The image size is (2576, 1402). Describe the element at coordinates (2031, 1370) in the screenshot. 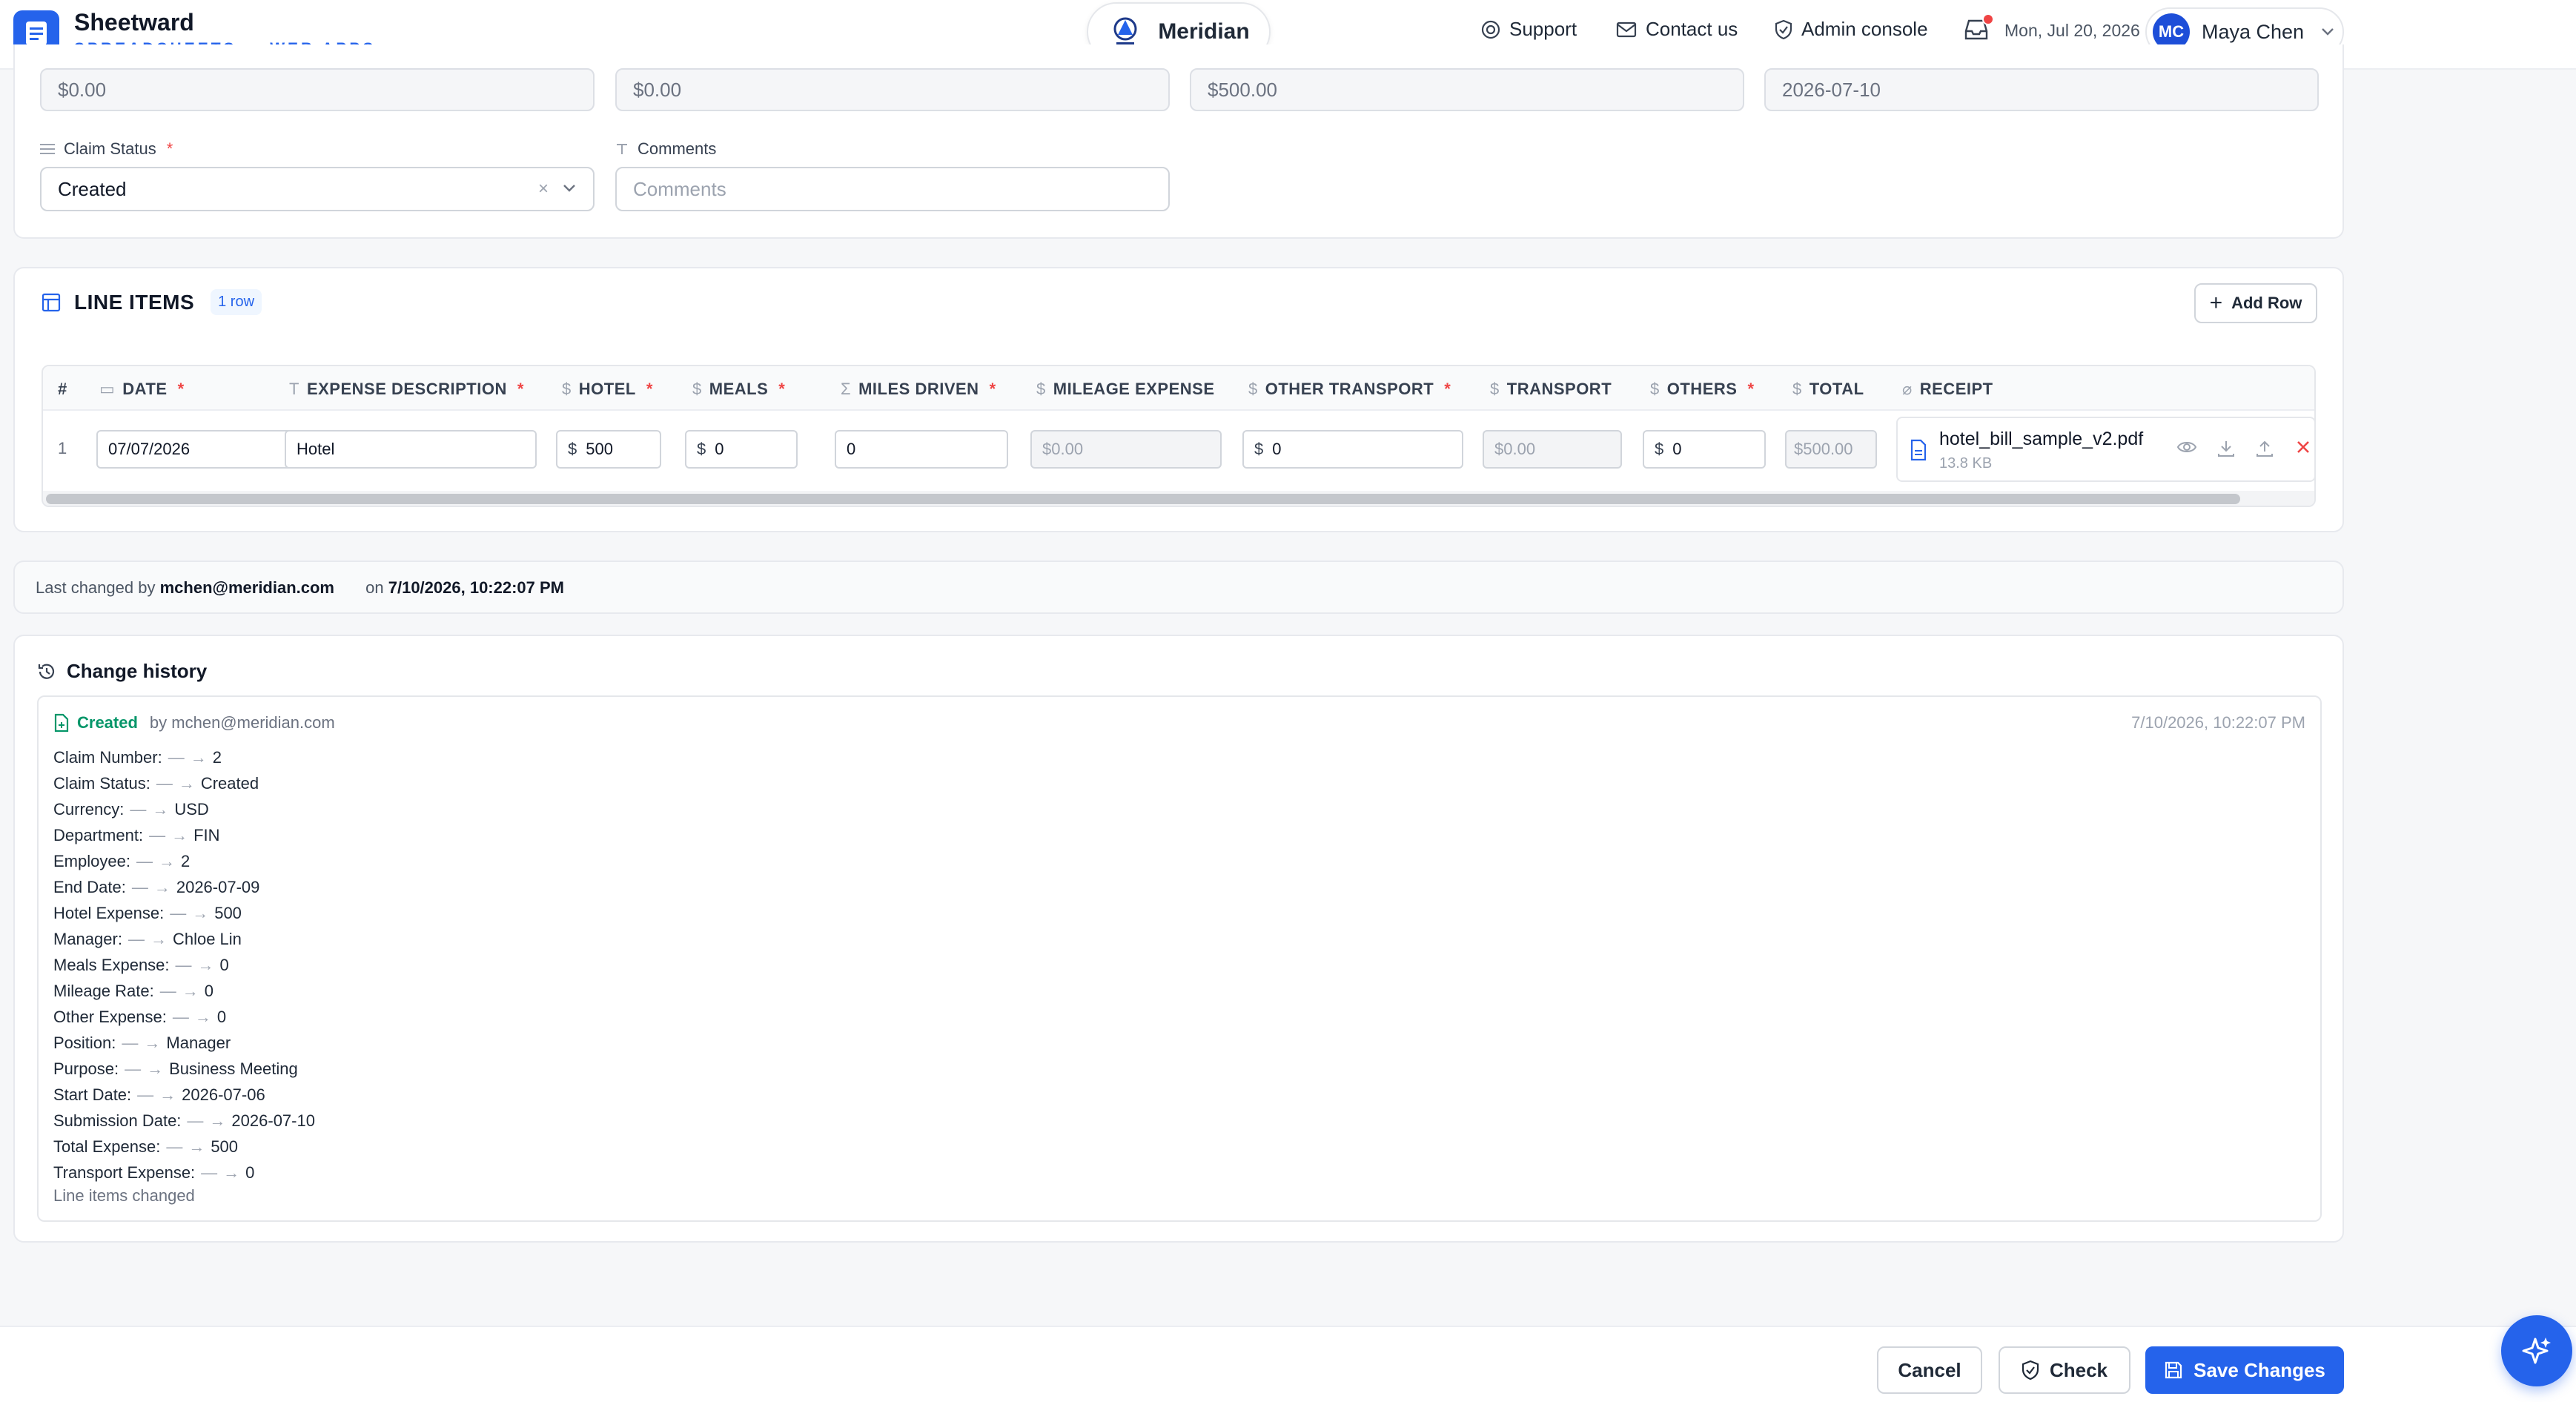

I see `shield-check-icon` at that location.